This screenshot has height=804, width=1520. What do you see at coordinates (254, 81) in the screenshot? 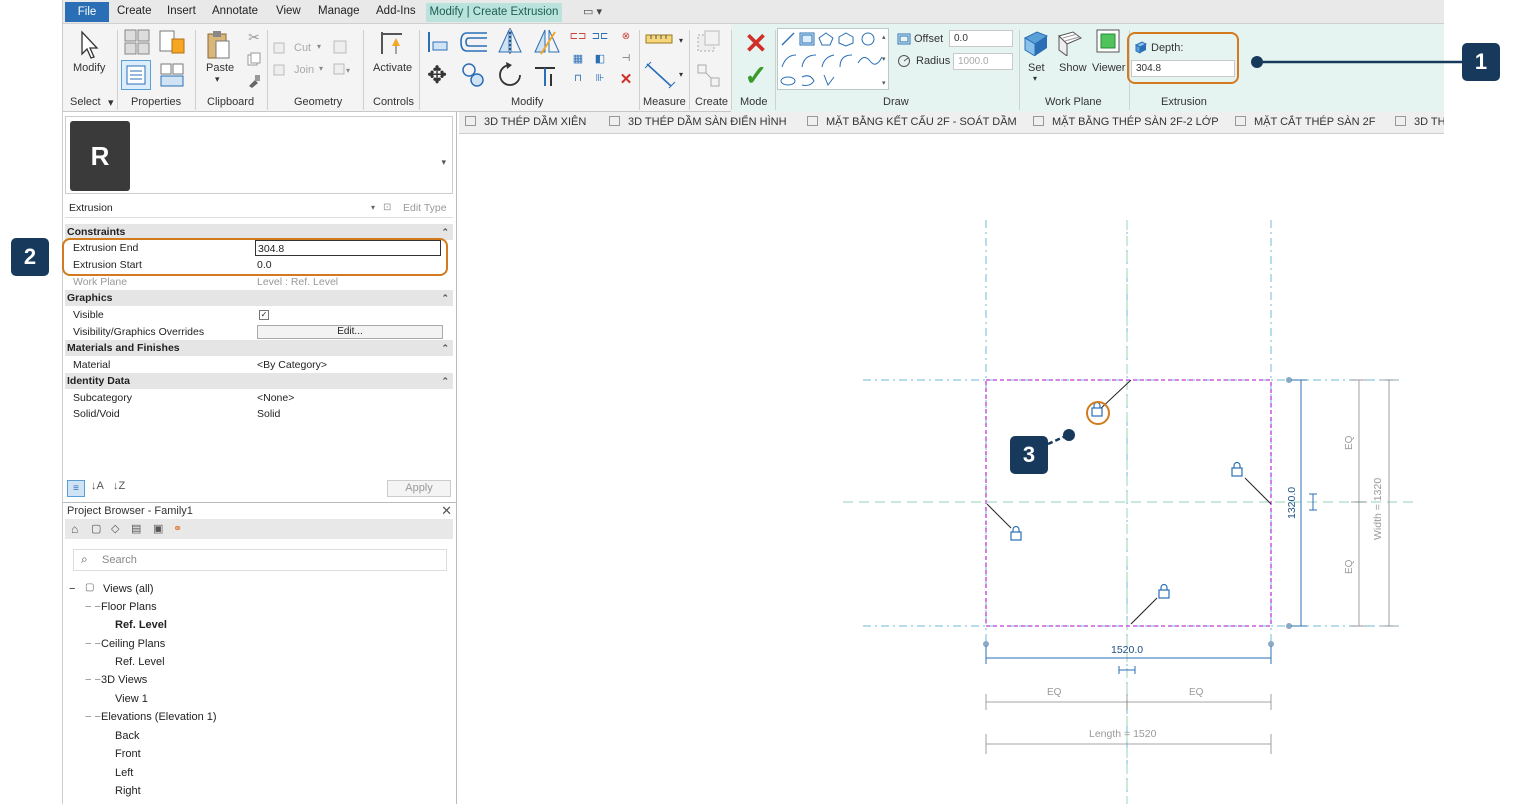
I see `match-properties-icon` at bounding box center [254, 81].